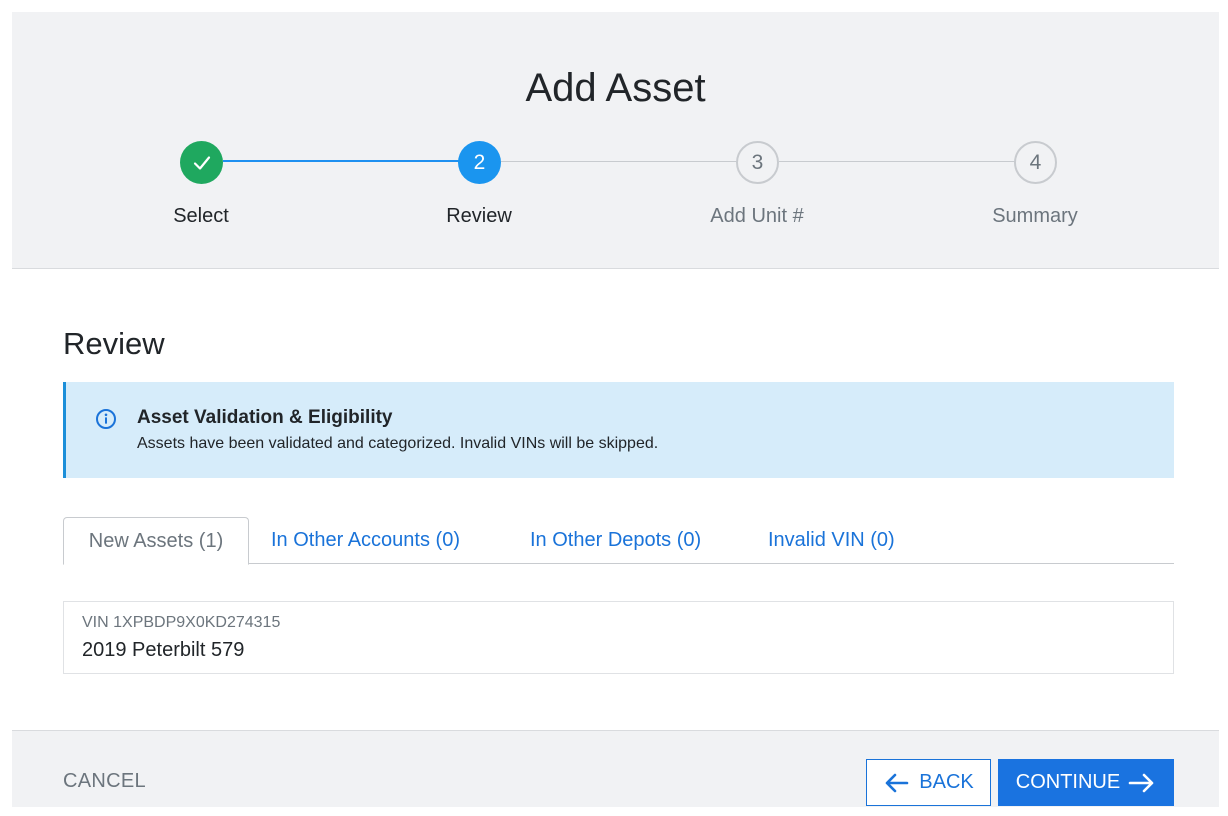  What do you see at coordinates (615, 768) in the screenshot?
I see `modal-footer: CANCEL BACK CONTINUE` at bounding box center [615, 768].